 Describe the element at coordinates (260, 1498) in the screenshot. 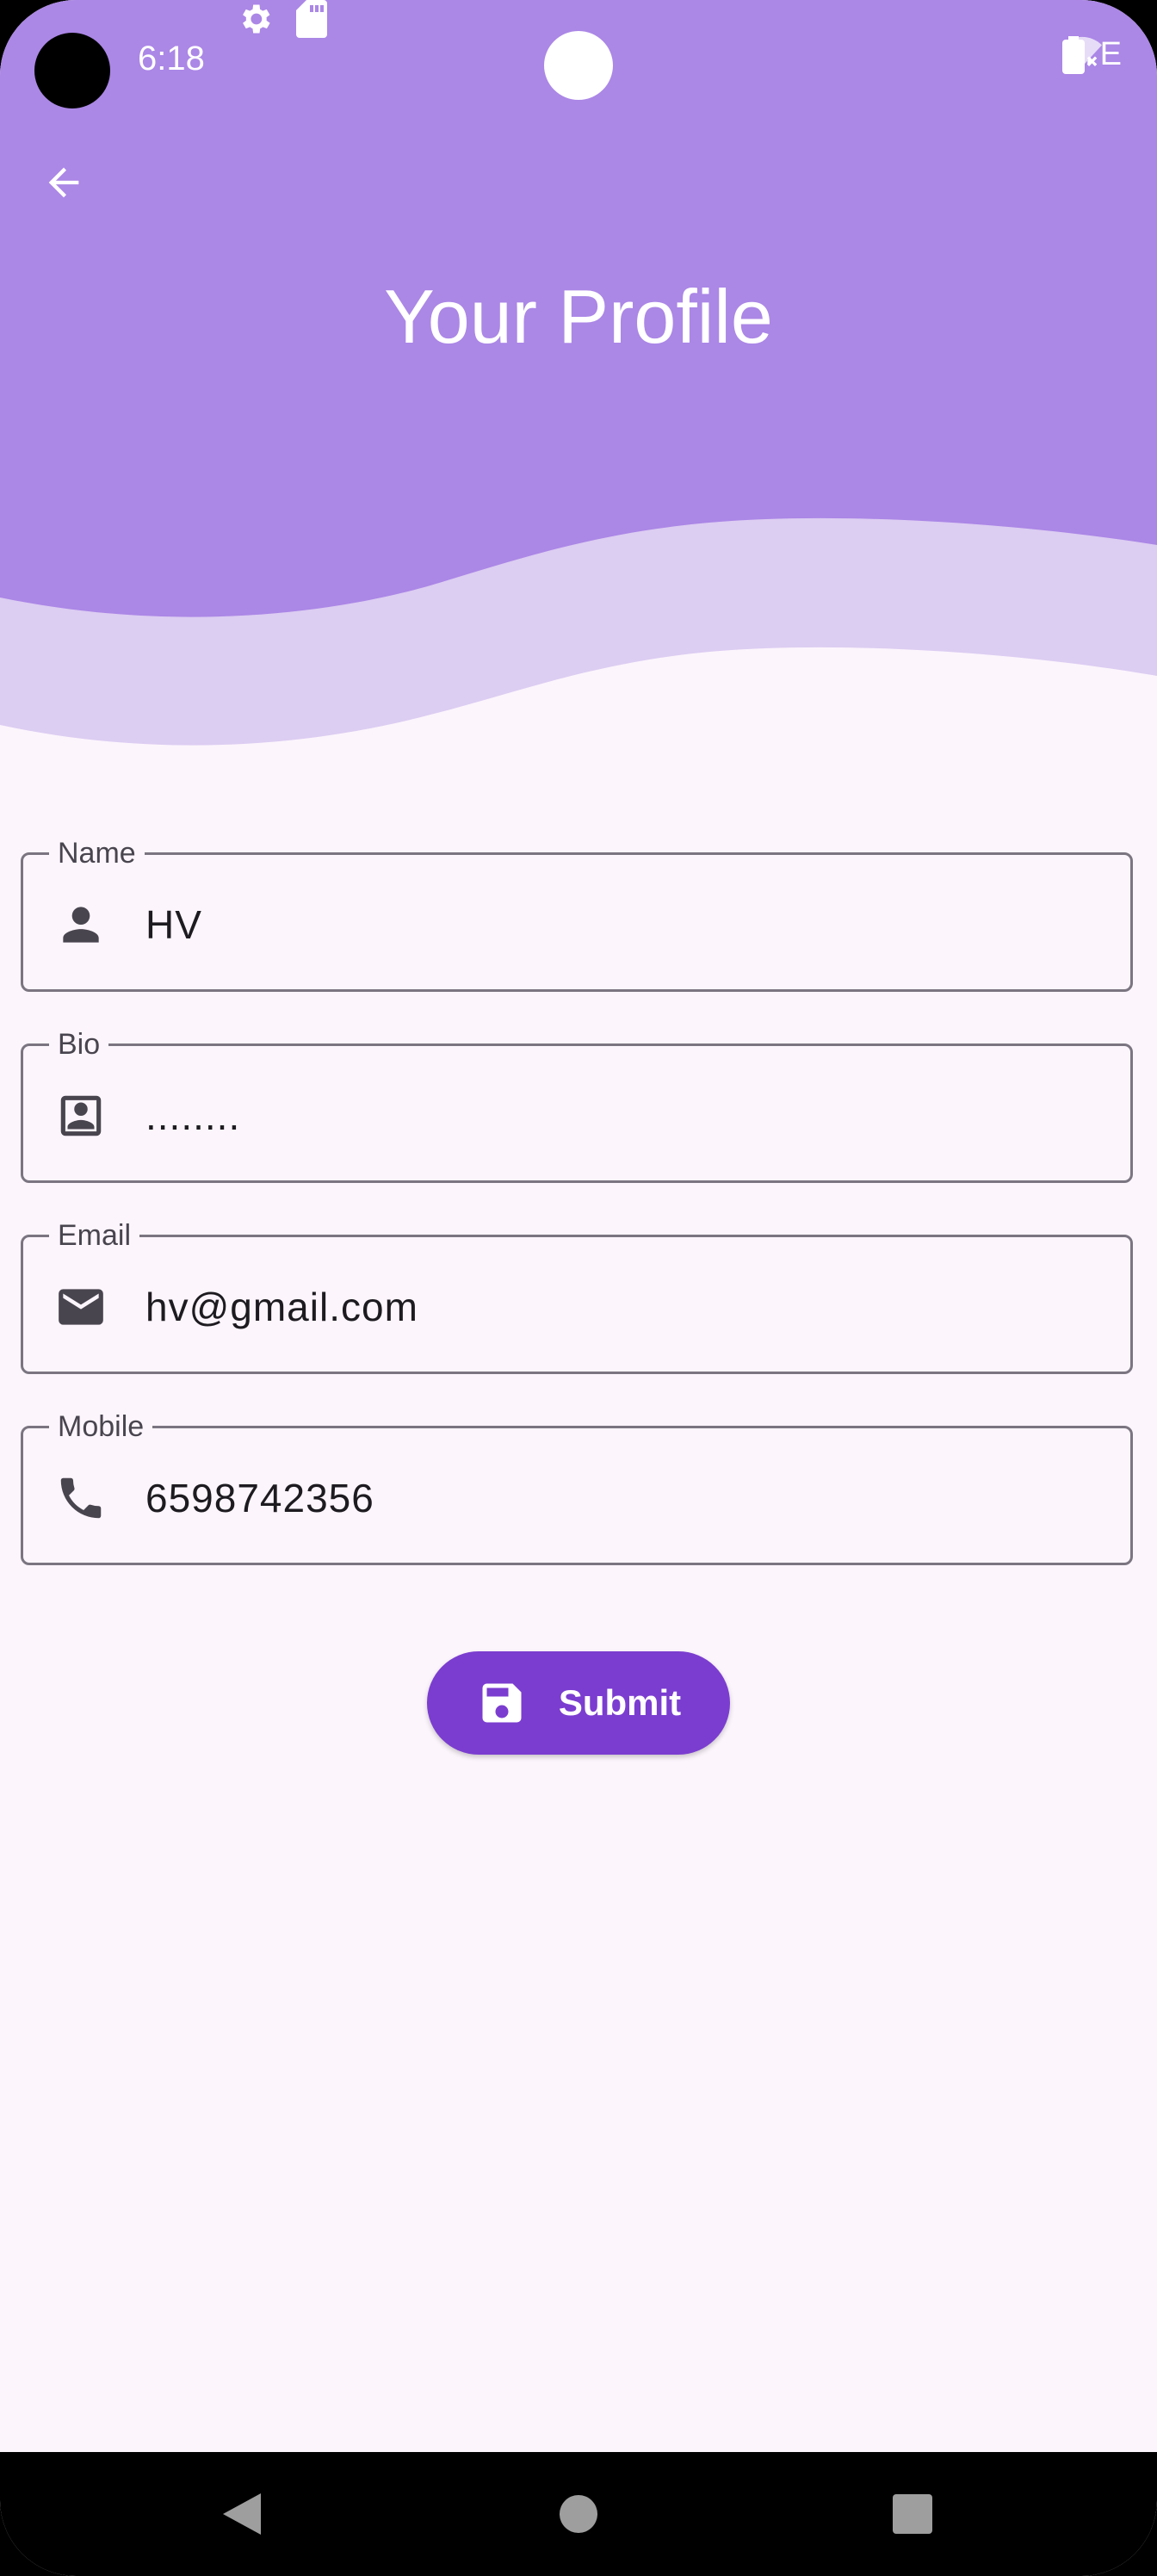

I see `mobile-input: 6598742356` at that location.